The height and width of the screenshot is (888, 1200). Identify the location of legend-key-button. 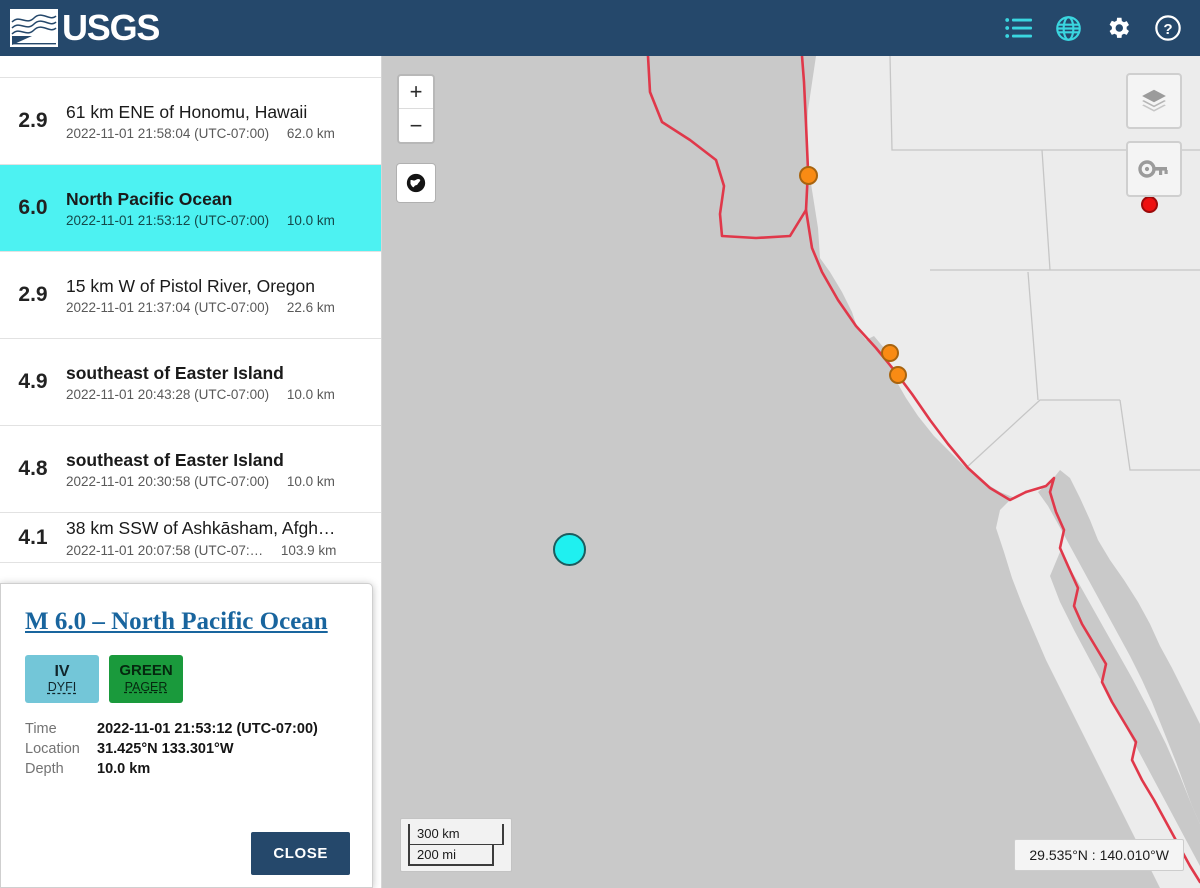
(1154, 169).